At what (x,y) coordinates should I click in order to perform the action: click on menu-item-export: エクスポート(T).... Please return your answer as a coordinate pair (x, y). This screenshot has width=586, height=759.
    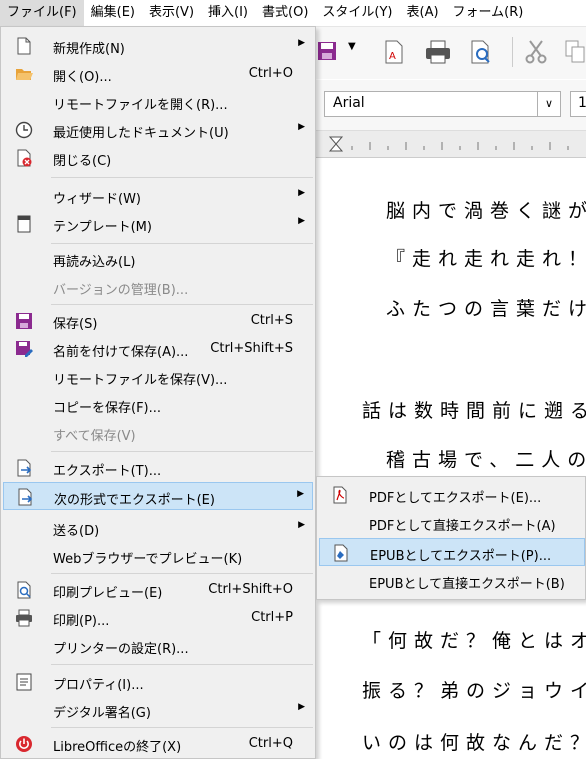
    Looking at the image, I should click on (158, 468).